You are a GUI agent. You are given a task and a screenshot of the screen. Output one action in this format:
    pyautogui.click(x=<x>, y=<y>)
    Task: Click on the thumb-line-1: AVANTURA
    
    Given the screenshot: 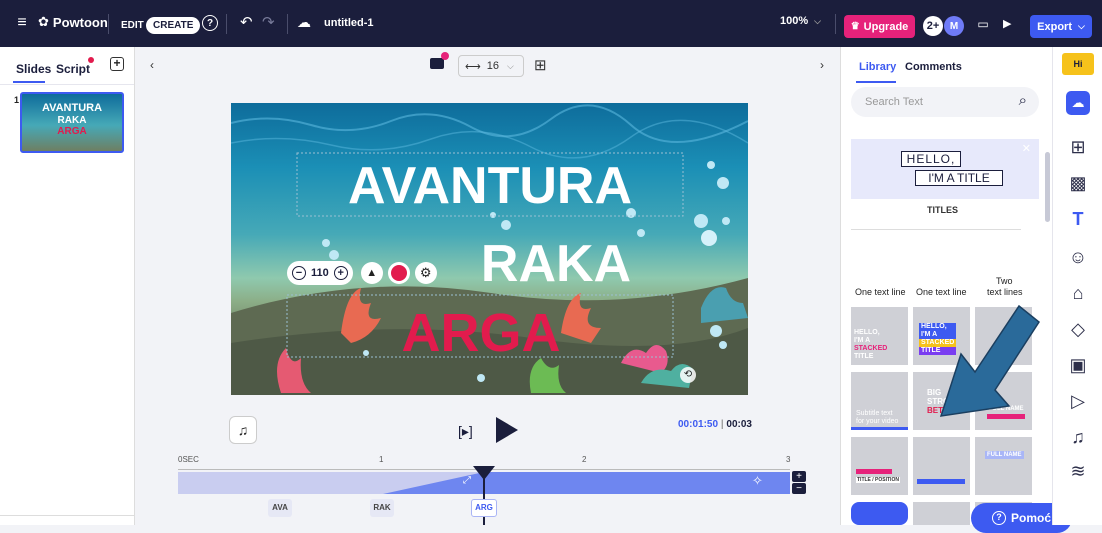 What is the action you would take?
    pyautogui.click(x=72, y=108)
    